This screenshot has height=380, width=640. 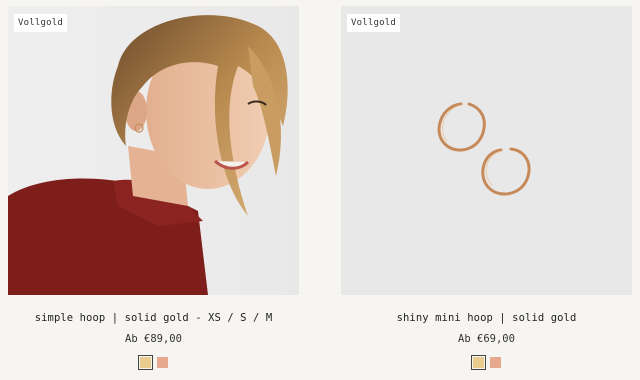 What do you see at coordinates (153, 339) in the screenshot?
I see `product-price: Ab €89,00` at bounding box center [153, 339].